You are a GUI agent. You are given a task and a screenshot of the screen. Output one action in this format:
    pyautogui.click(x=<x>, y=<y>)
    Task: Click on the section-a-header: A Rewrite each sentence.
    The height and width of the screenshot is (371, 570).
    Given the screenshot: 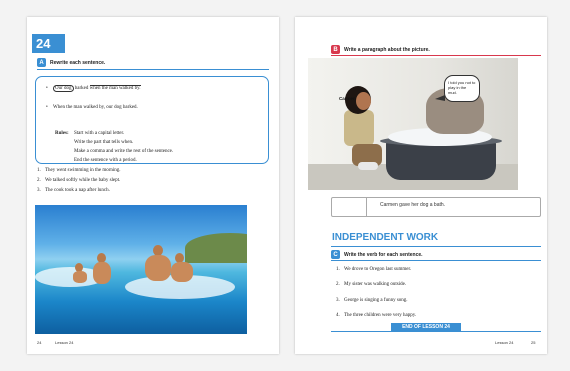 What is the action you would take?
    pyautogui.click(x=71, y=62)
    